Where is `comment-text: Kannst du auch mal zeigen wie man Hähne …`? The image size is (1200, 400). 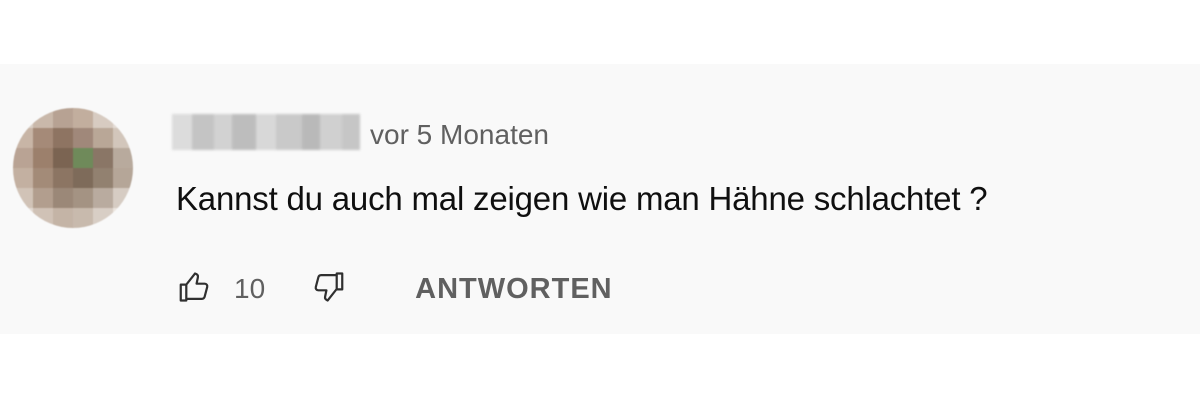
comment-text: Kannst du auch mal zeigen wie man Hähne … is located at coordinates (582, 198).